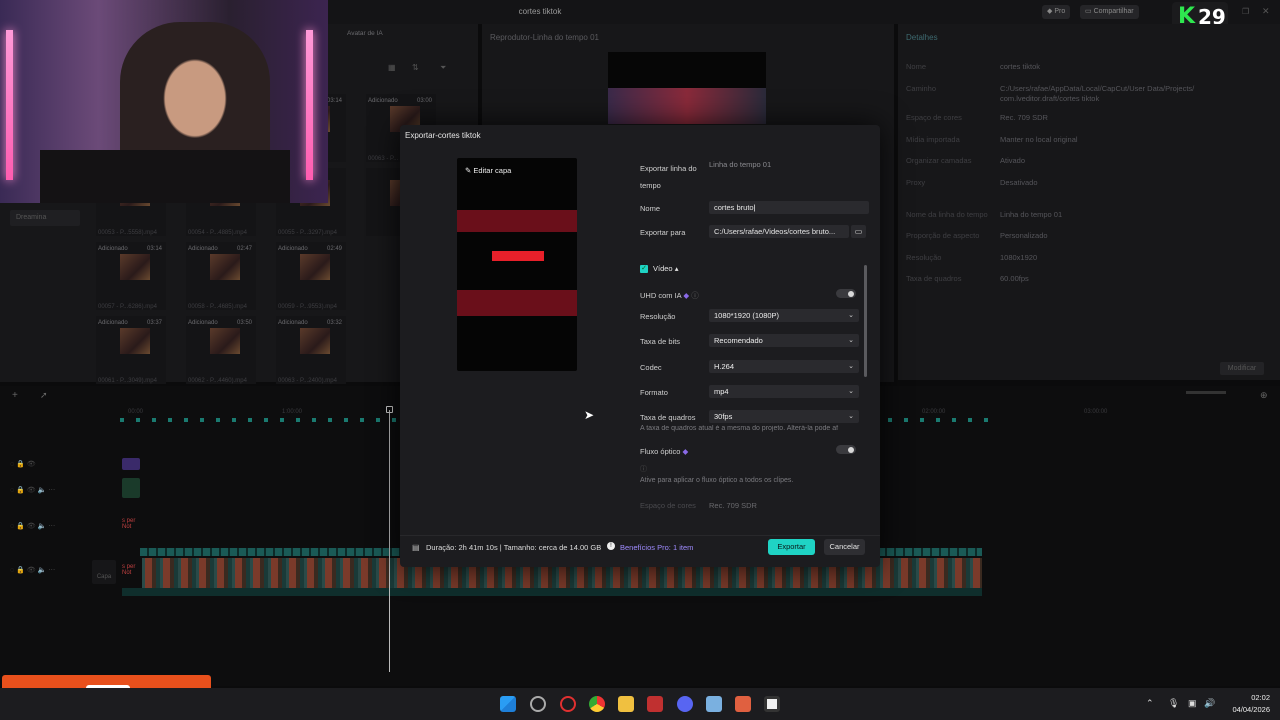  Describe the element at coordinates (315, 267) in the screenshot. I see `thumbnail-image` at that location.